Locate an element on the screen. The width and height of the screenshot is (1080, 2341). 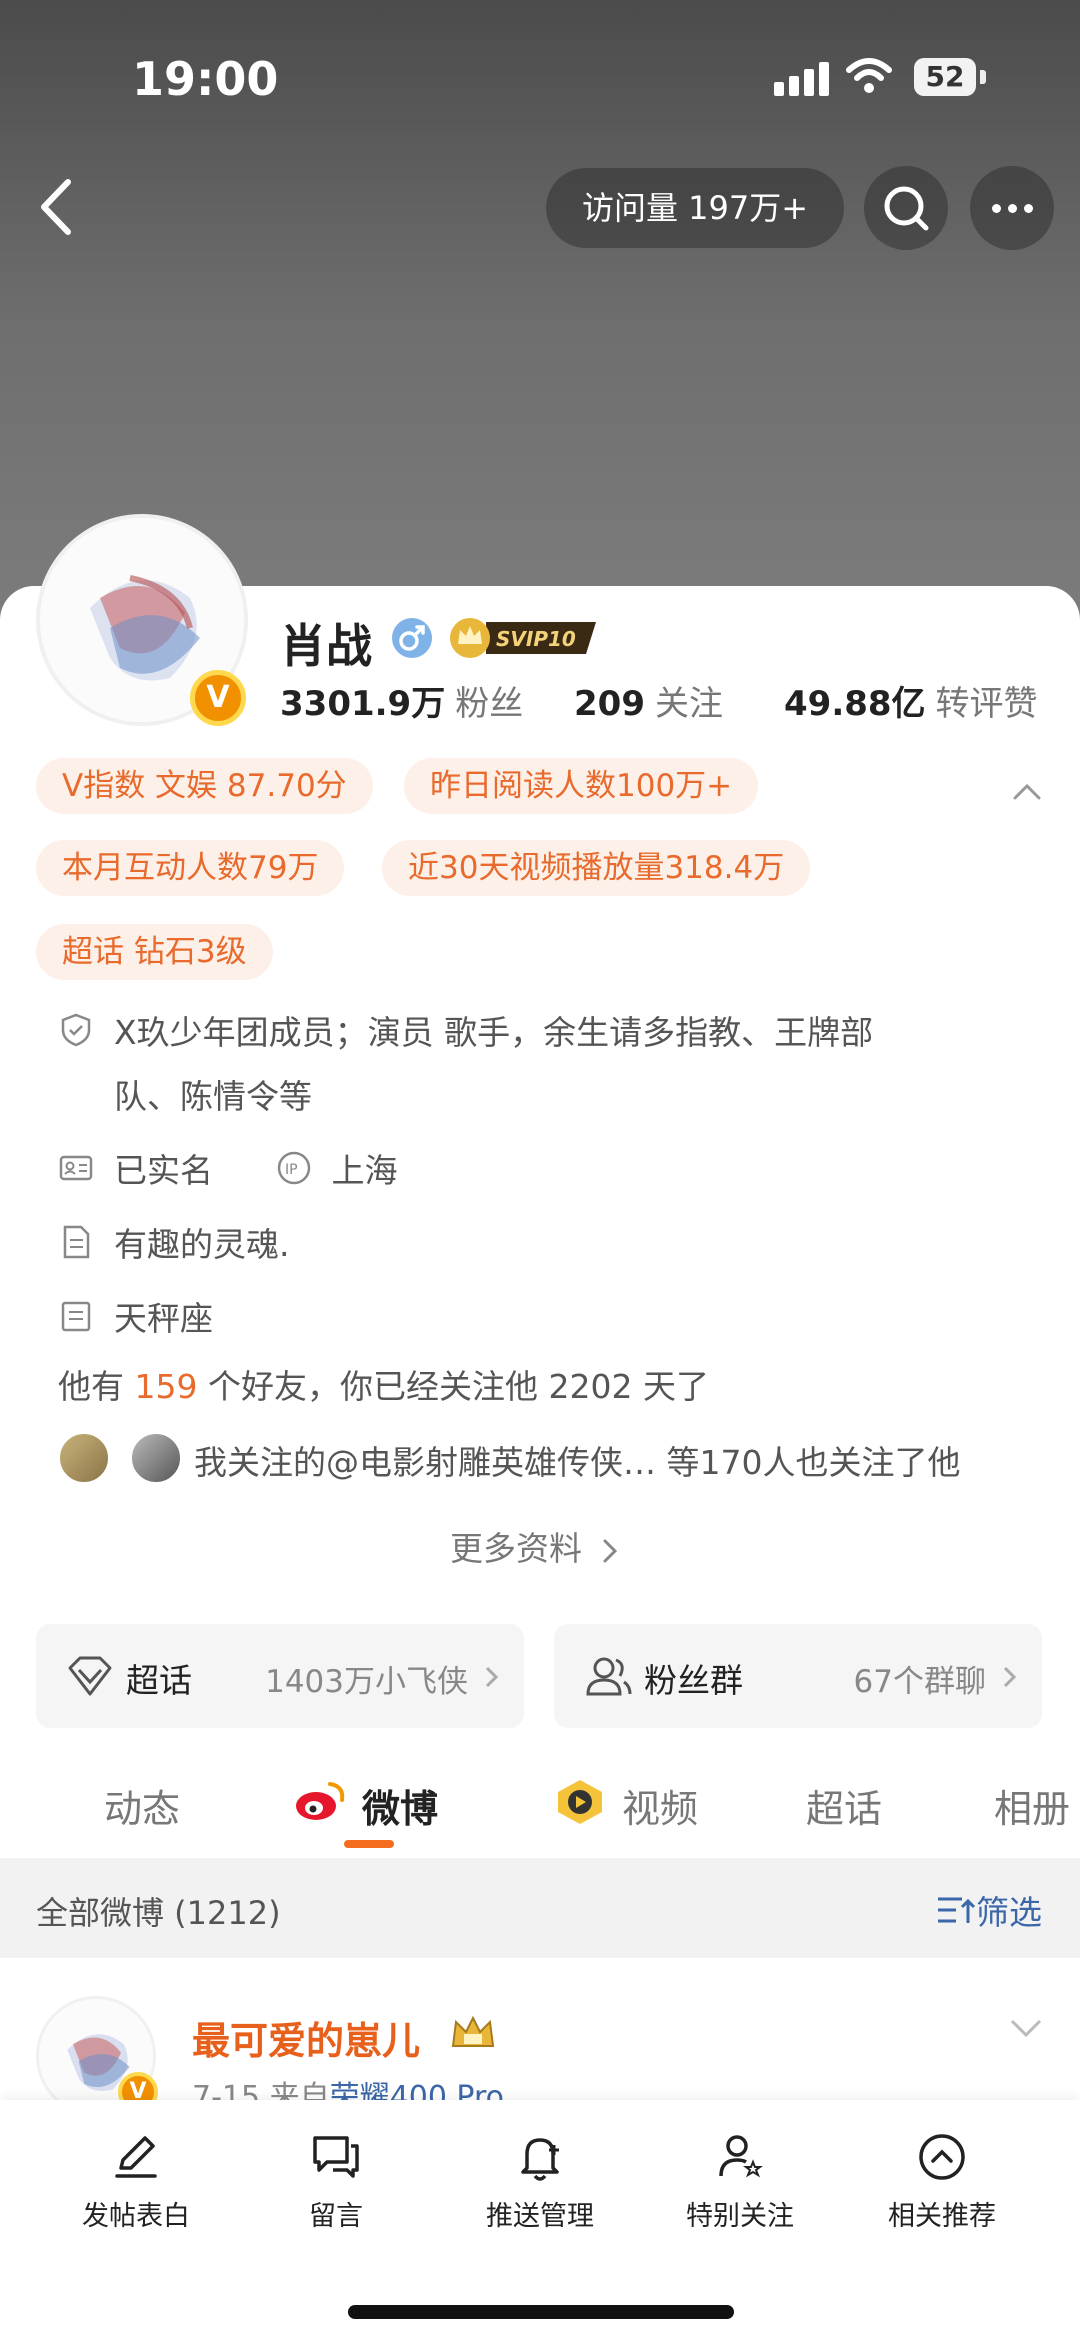
stat-value: 3301.9万 is located at coordinates (363, 704).